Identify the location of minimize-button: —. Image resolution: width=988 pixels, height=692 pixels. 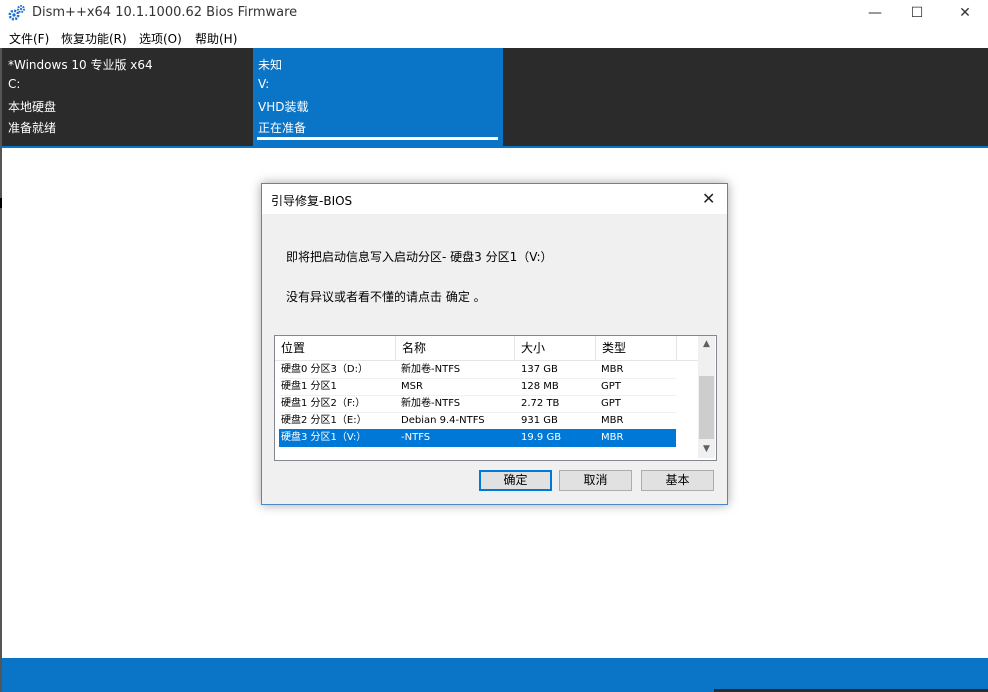
(875, 13).